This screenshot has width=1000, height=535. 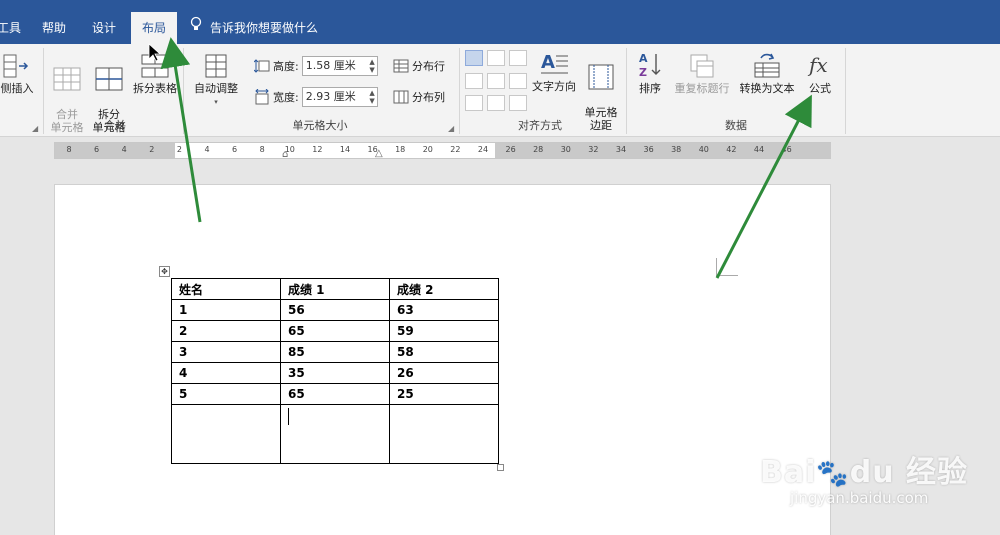 I want to click on align-top-right-button, so click(x=518, y=58).